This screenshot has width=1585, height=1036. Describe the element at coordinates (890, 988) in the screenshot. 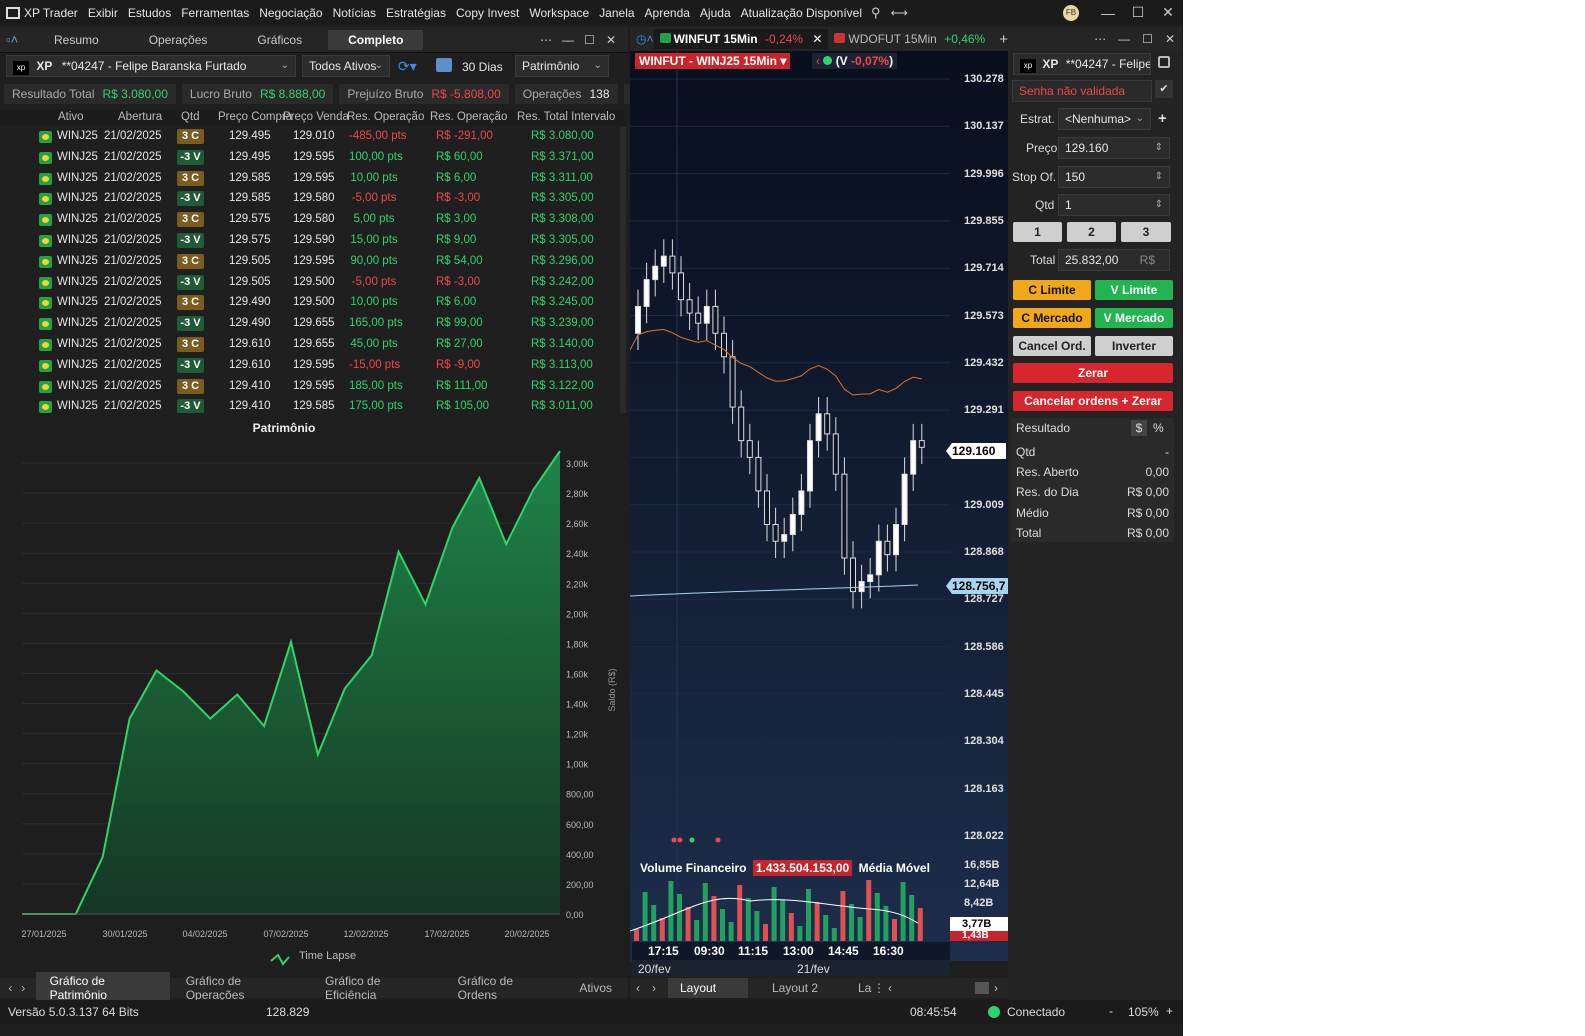

I see `scroll-left-icon: ‹` at that location.